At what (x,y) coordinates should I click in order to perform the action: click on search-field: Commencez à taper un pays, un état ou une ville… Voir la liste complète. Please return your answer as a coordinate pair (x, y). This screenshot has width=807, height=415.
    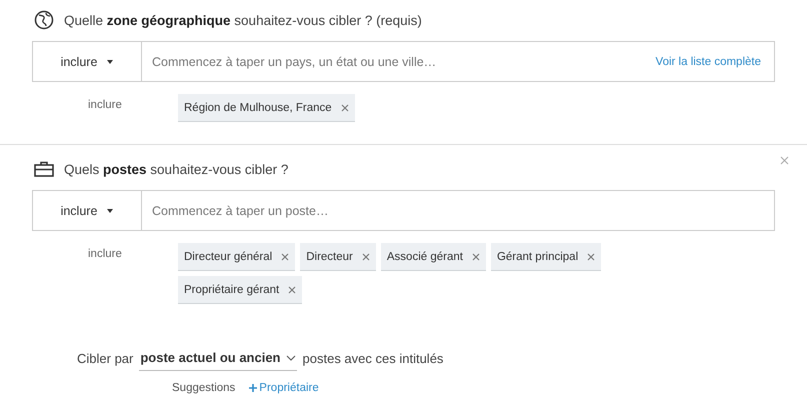
    Looking at the image, I should click on (458, 61).